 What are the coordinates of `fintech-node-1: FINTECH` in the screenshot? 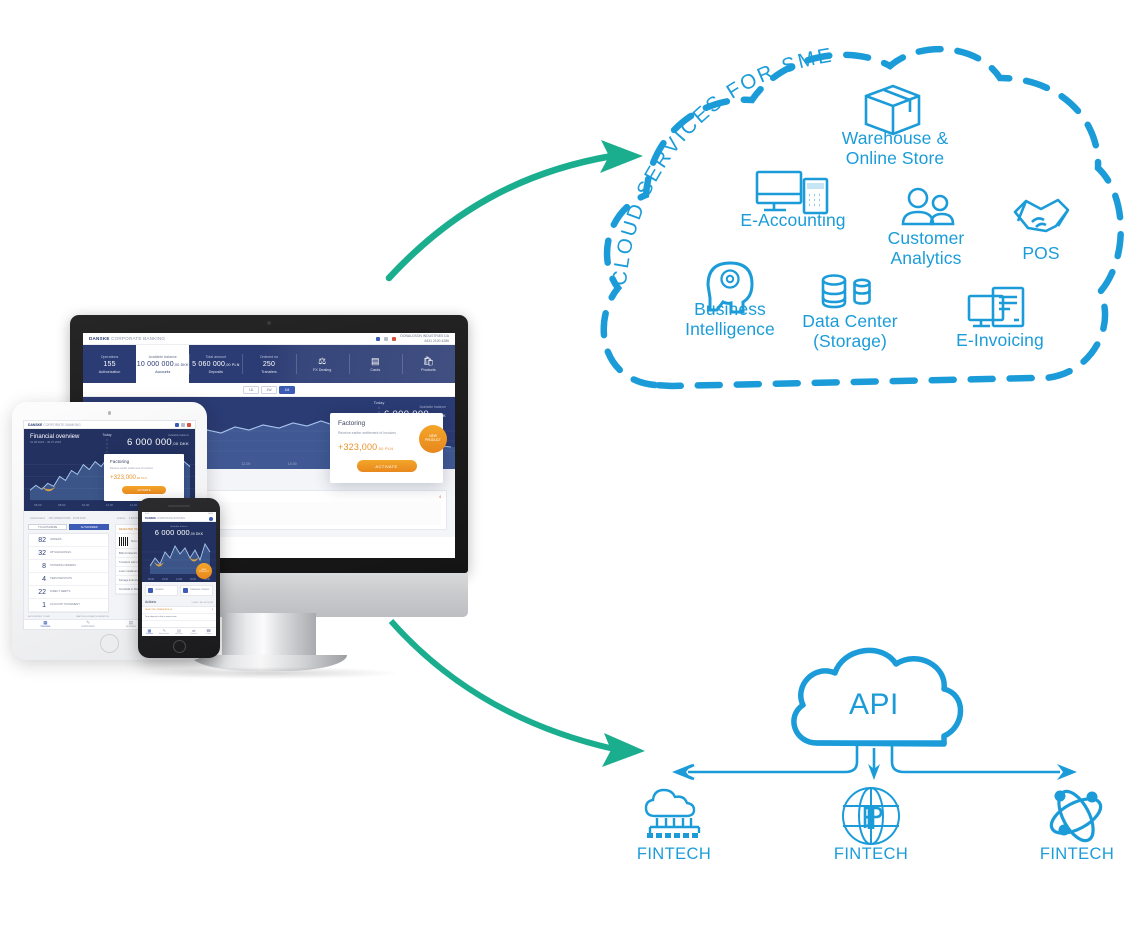 It's located at (674, 854).